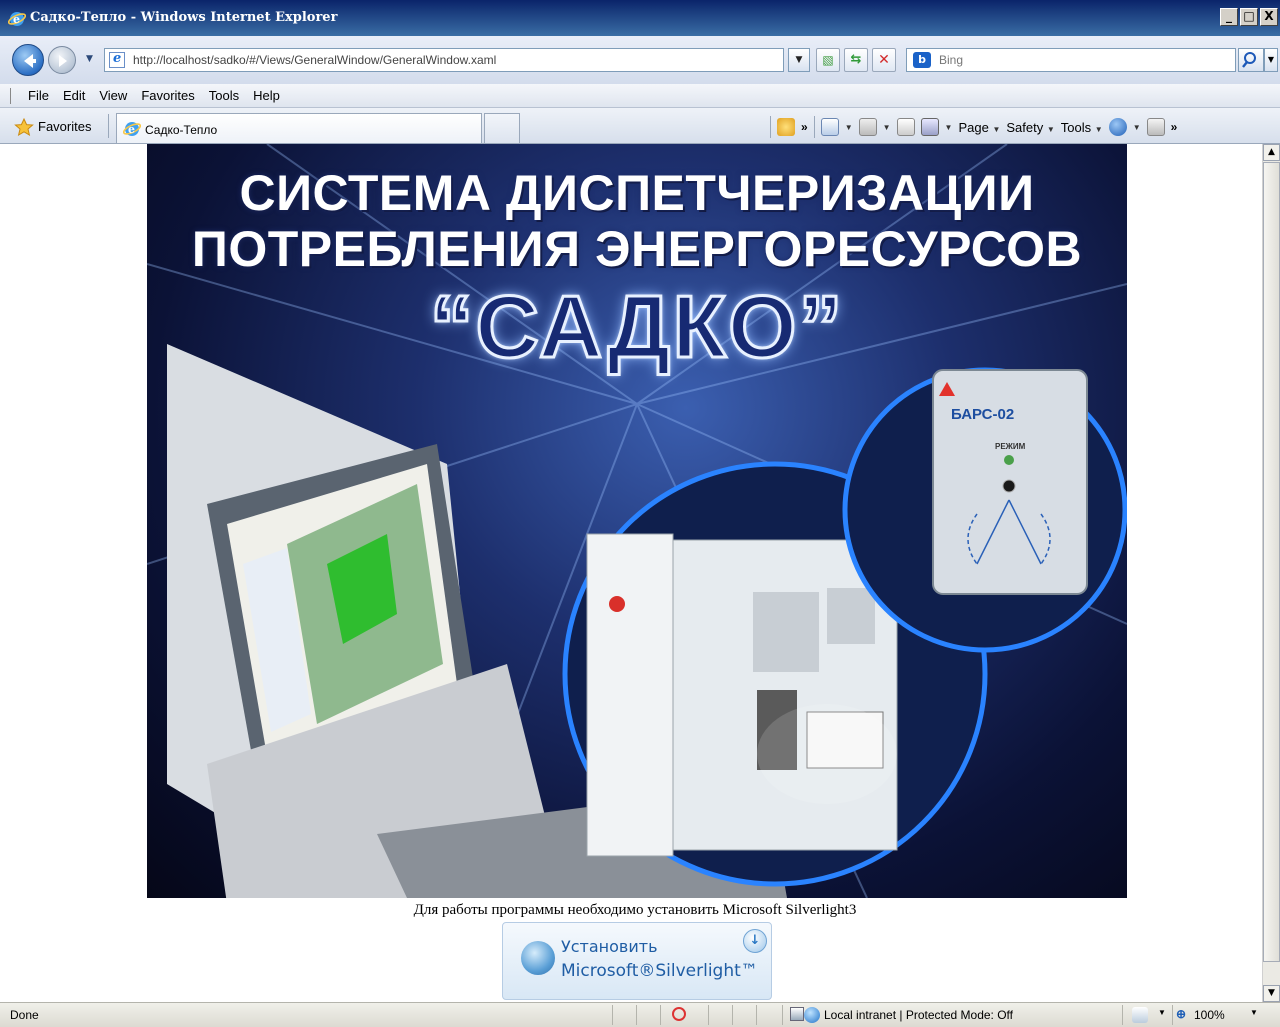 This screenshot has height=1027, width=1280. What do you see at coordinates (636, 327) in the screenshot?
I see `banner-brand: “САДКО”` at bounding box center [636, 327].